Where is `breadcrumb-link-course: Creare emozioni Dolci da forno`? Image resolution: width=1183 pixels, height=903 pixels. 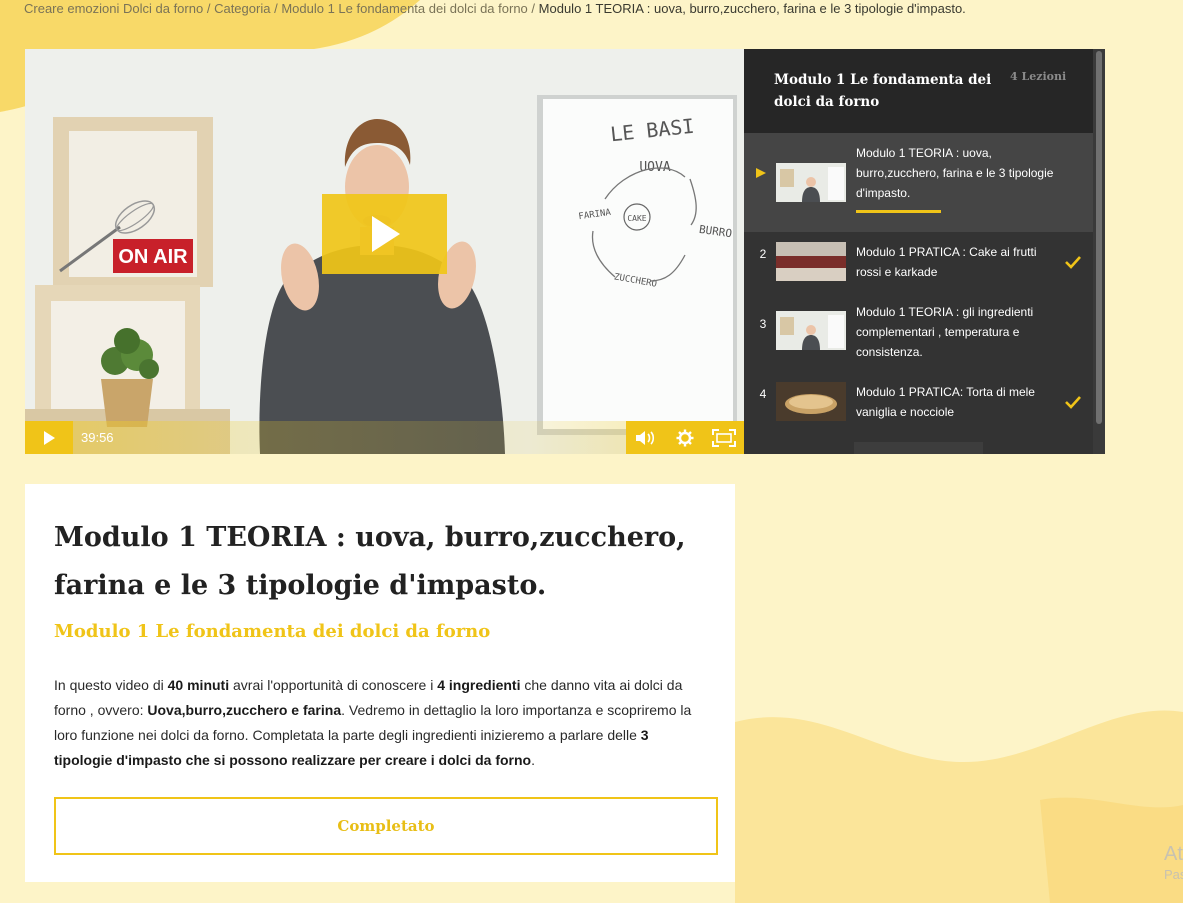
breadcrumb-link-course: Creare emozioni Dolci da forno is located at coordinates (113, 8).